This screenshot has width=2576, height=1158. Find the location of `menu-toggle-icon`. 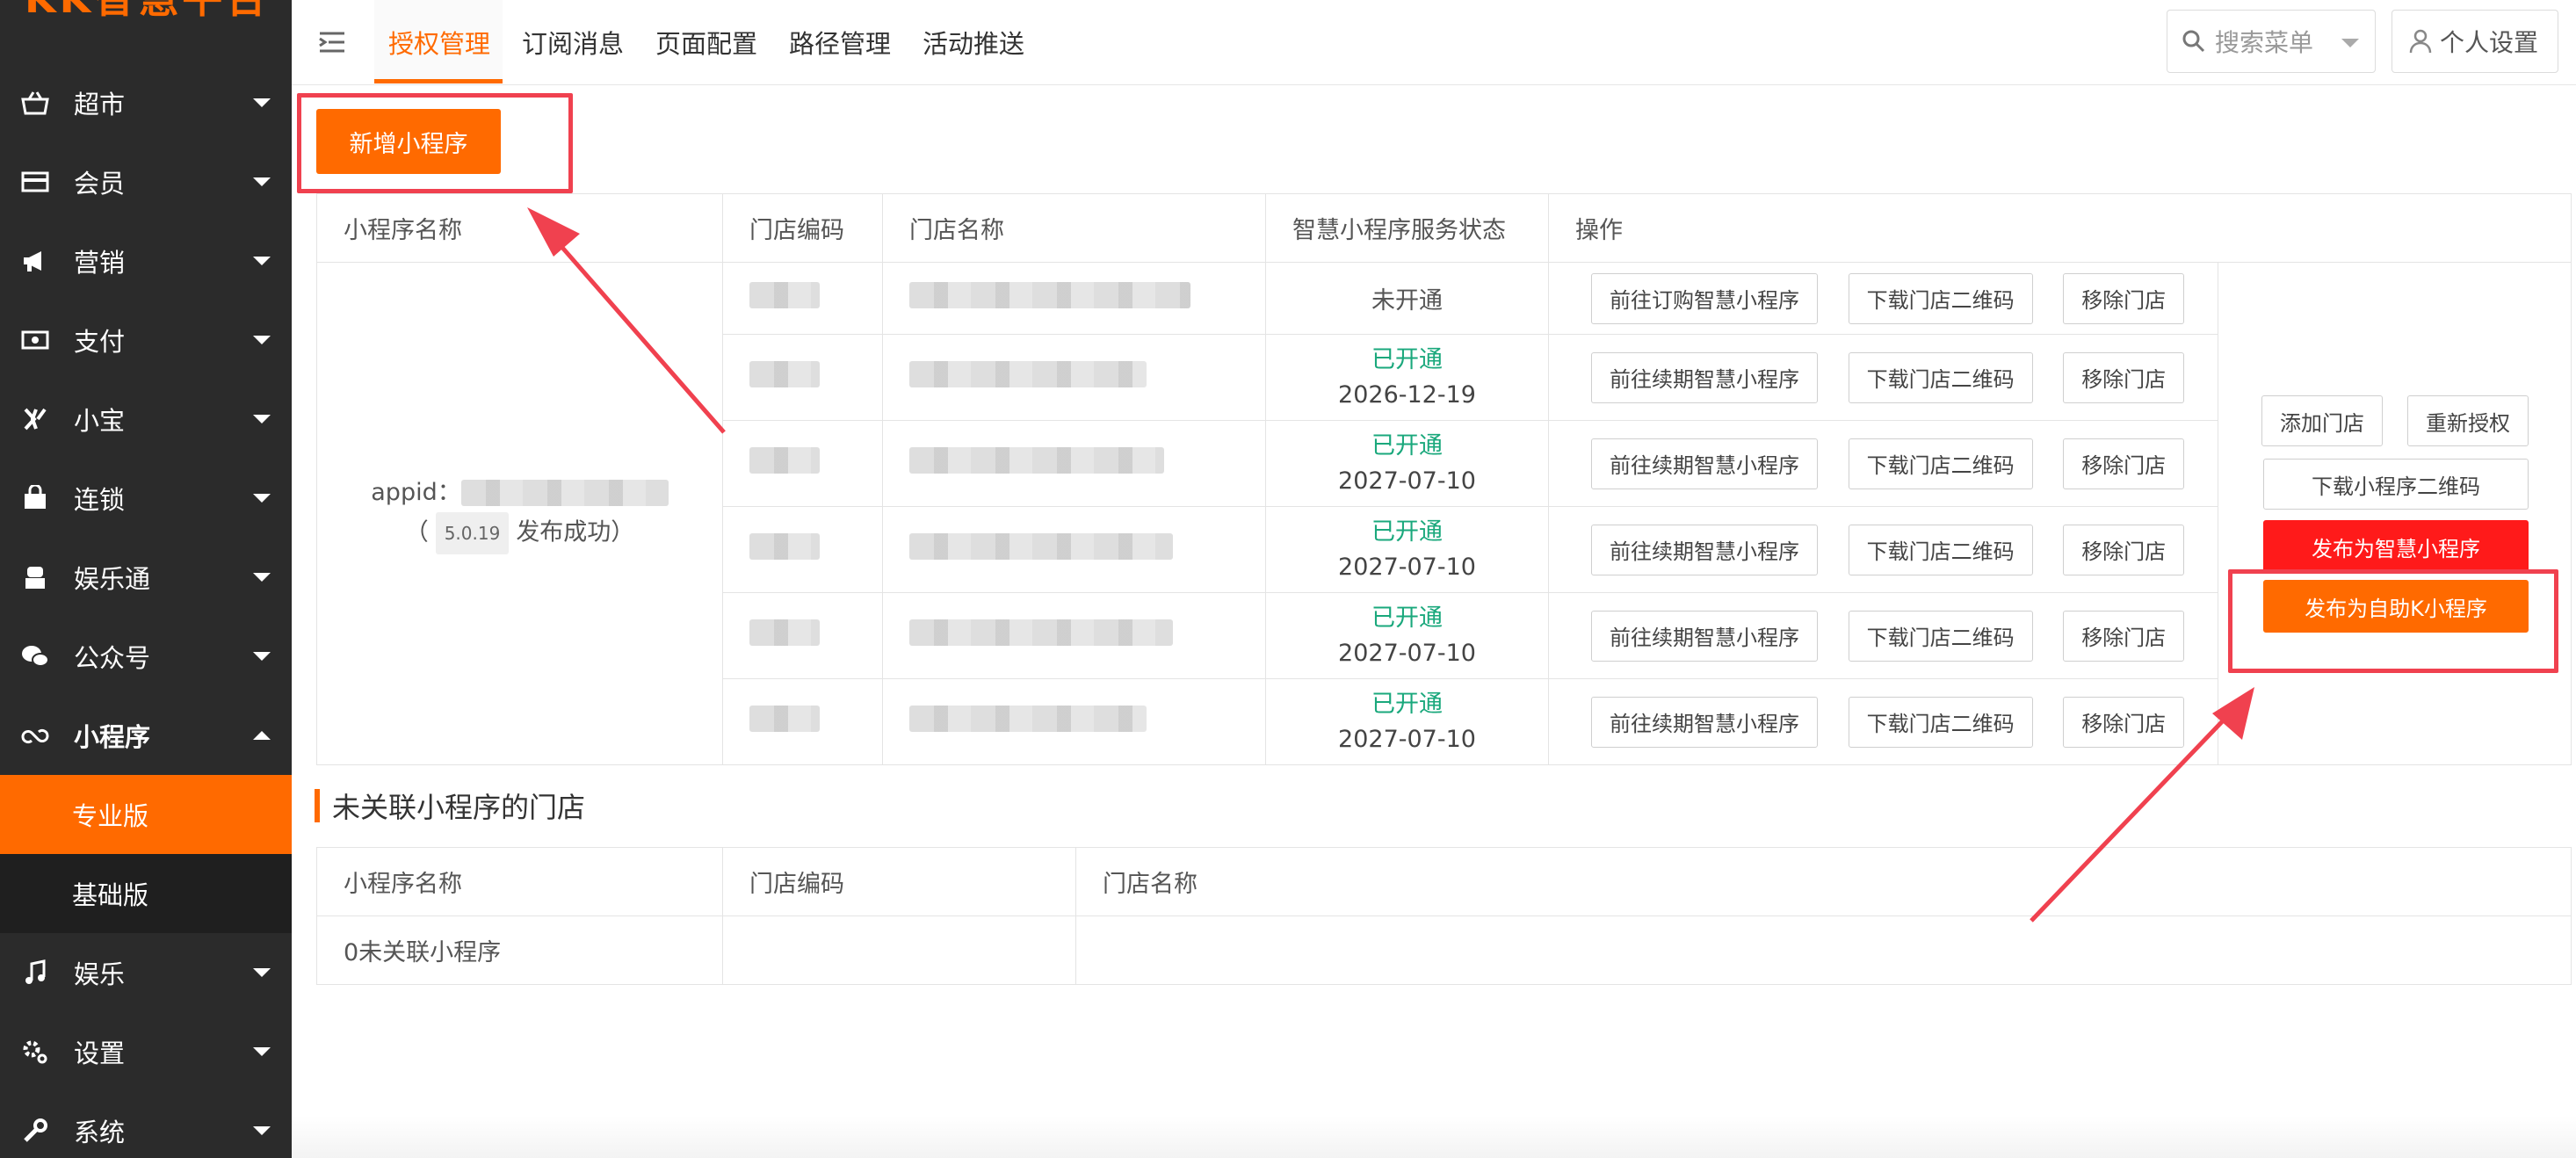

menu-toggle-icon is located at coordinates (332, 42).